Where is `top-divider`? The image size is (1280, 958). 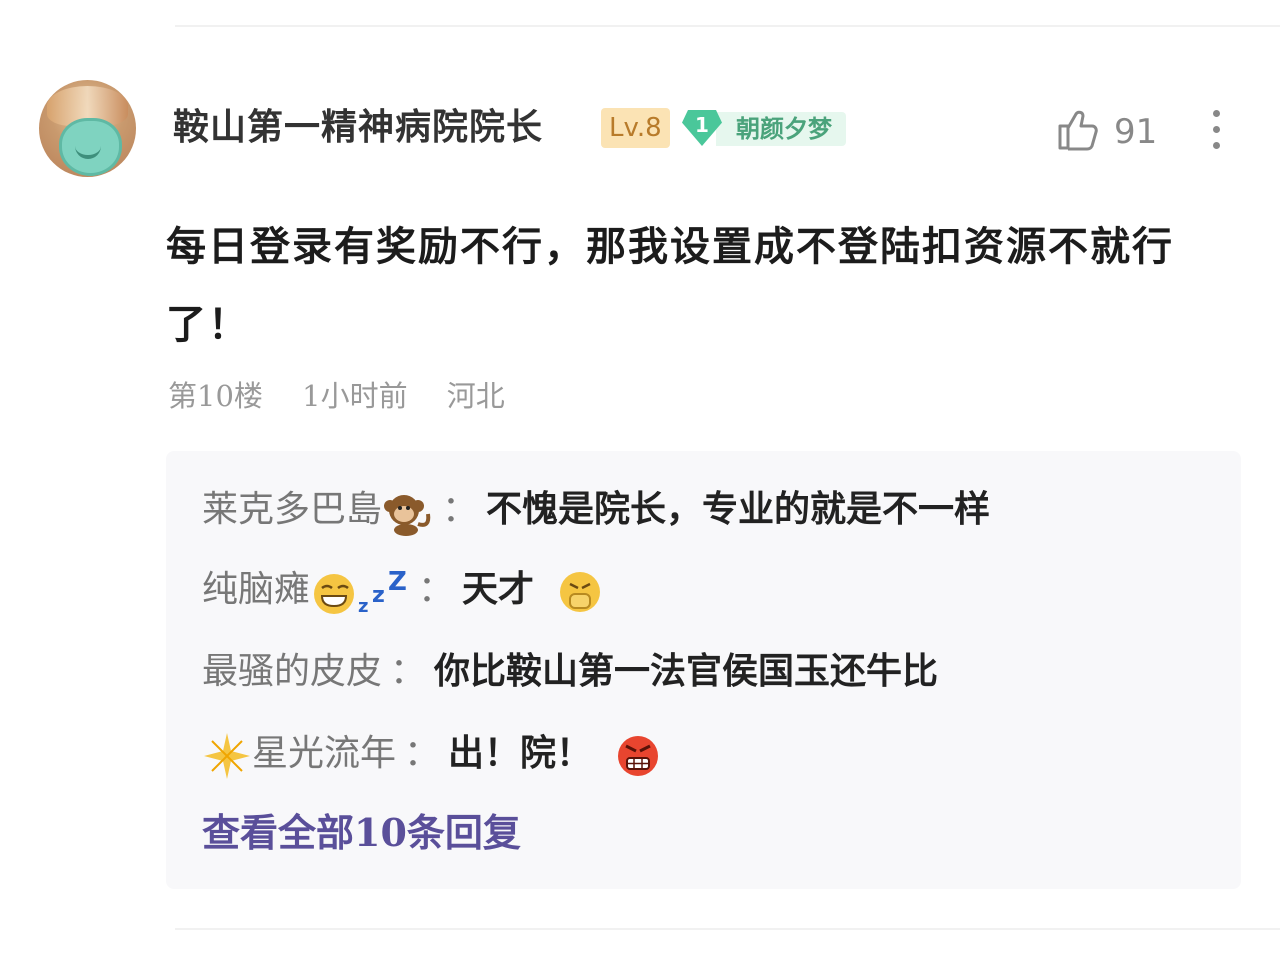 top-divider is located at coordinates (727, 26).